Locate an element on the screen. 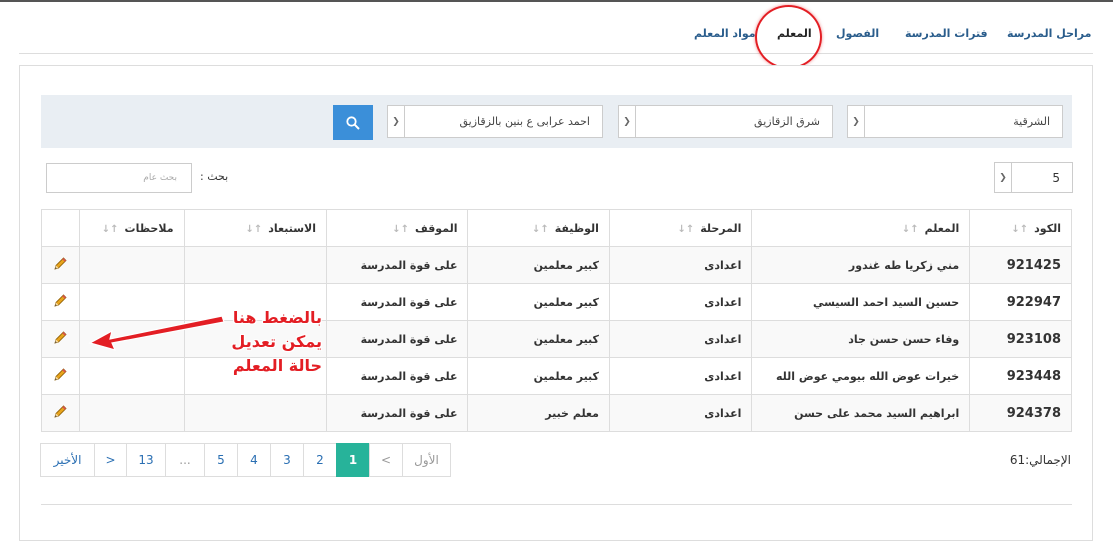  district-value: شرق الزقازيق is located at coordinates (787, 121).